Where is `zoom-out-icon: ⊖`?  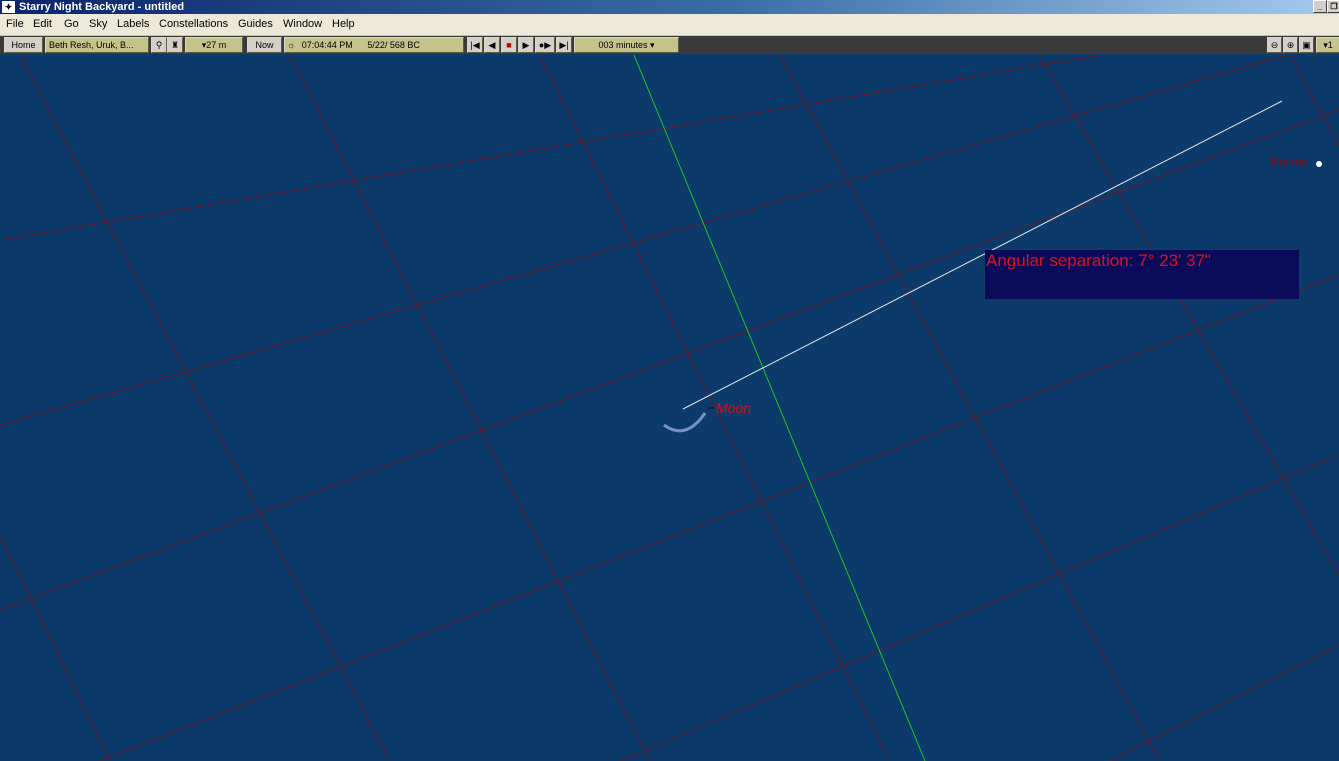 zoom-out-icon: ⊖ is located at coordinates (1274, 45).